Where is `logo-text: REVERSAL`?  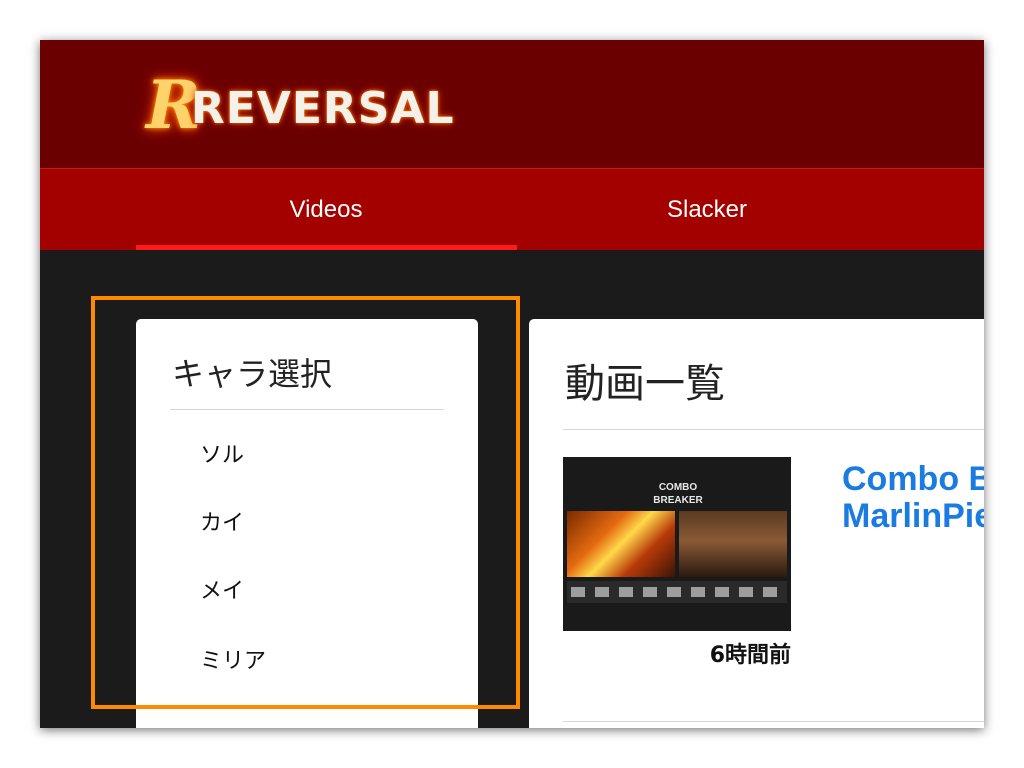
logo-text: REVERSAL is located at coordinates (322, 108).